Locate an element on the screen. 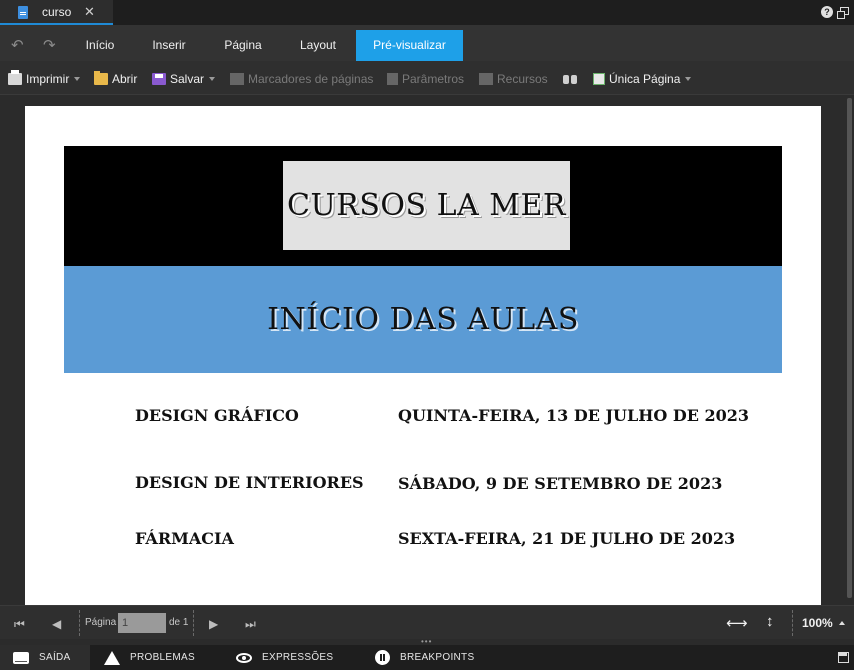 The width and height of the screenshot is (854, 670). parameters-label: Parâmetros is located at coordinates (433, 79).